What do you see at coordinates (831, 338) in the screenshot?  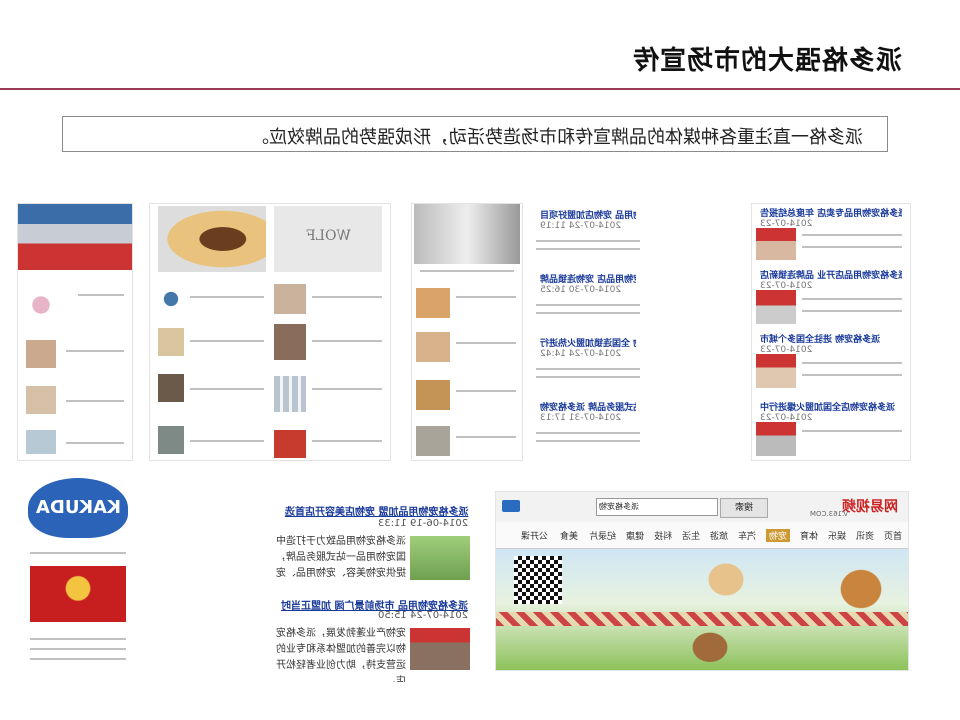 I see `news-title: 派多格宠物 进驻全国多个城市` at bounding box center [831, 338].